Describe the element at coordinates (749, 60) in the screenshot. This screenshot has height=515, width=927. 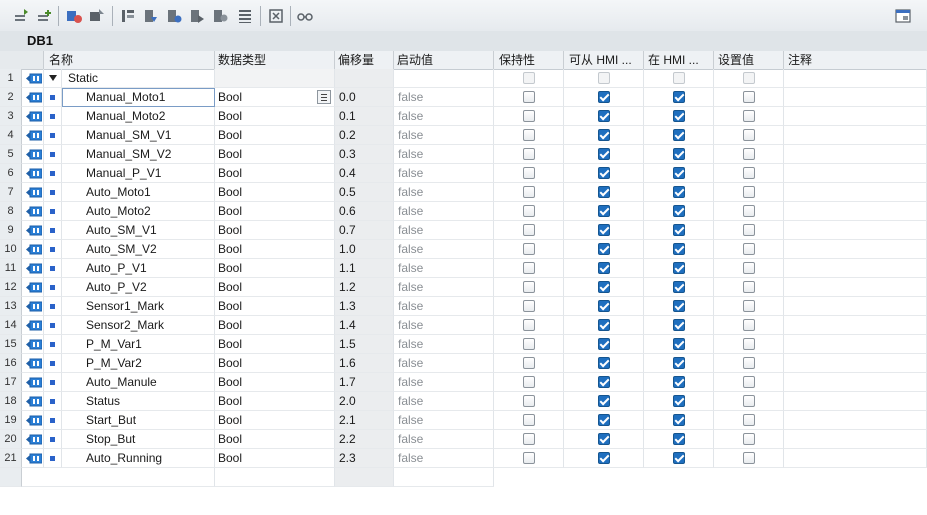
I see `col-header-setpoint: 设置值` at that location.